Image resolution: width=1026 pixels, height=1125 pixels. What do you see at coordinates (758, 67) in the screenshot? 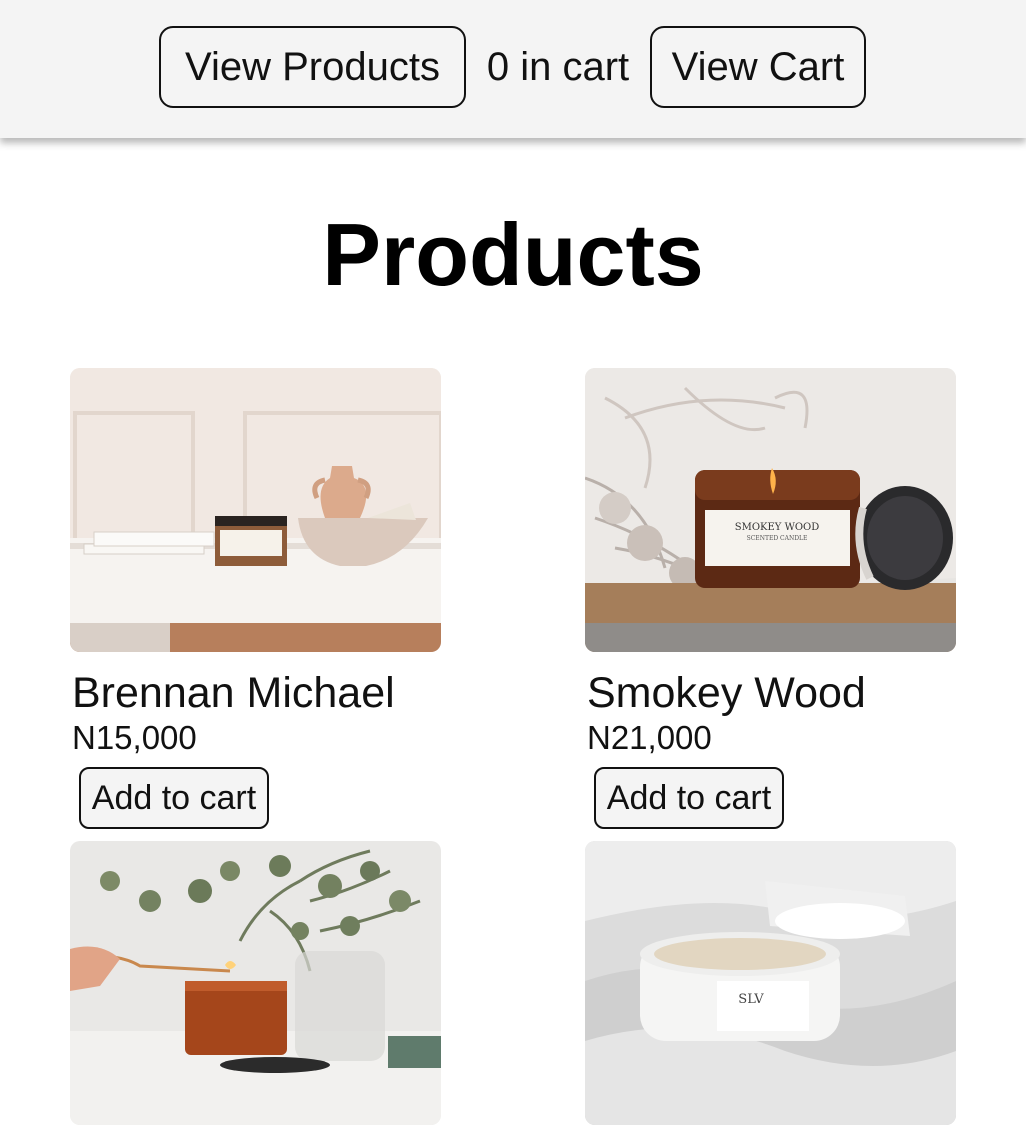
I see `view-cart-button: View Cart` at bounding box center [758, 67].